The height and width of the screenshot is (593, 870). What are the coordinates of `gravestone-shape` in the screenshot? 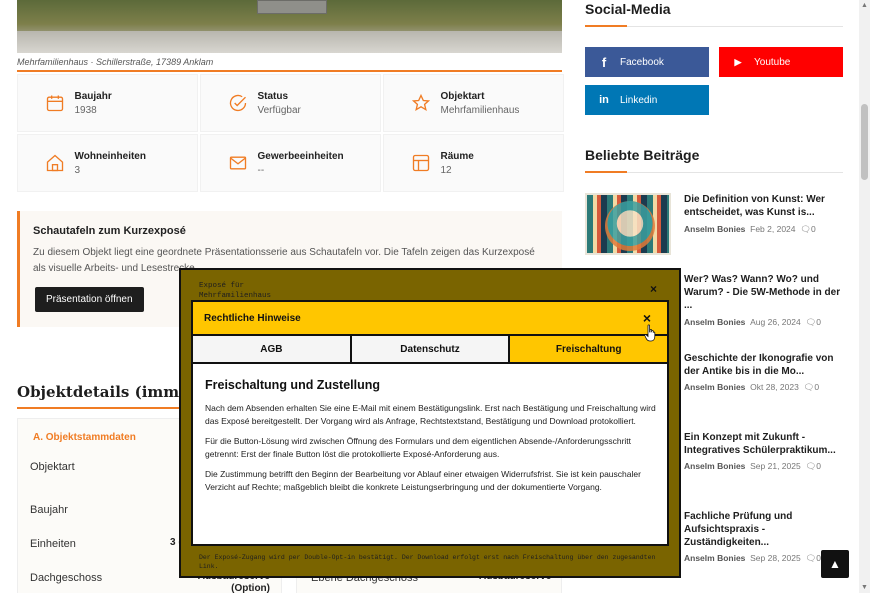 It's located at (292, 7).